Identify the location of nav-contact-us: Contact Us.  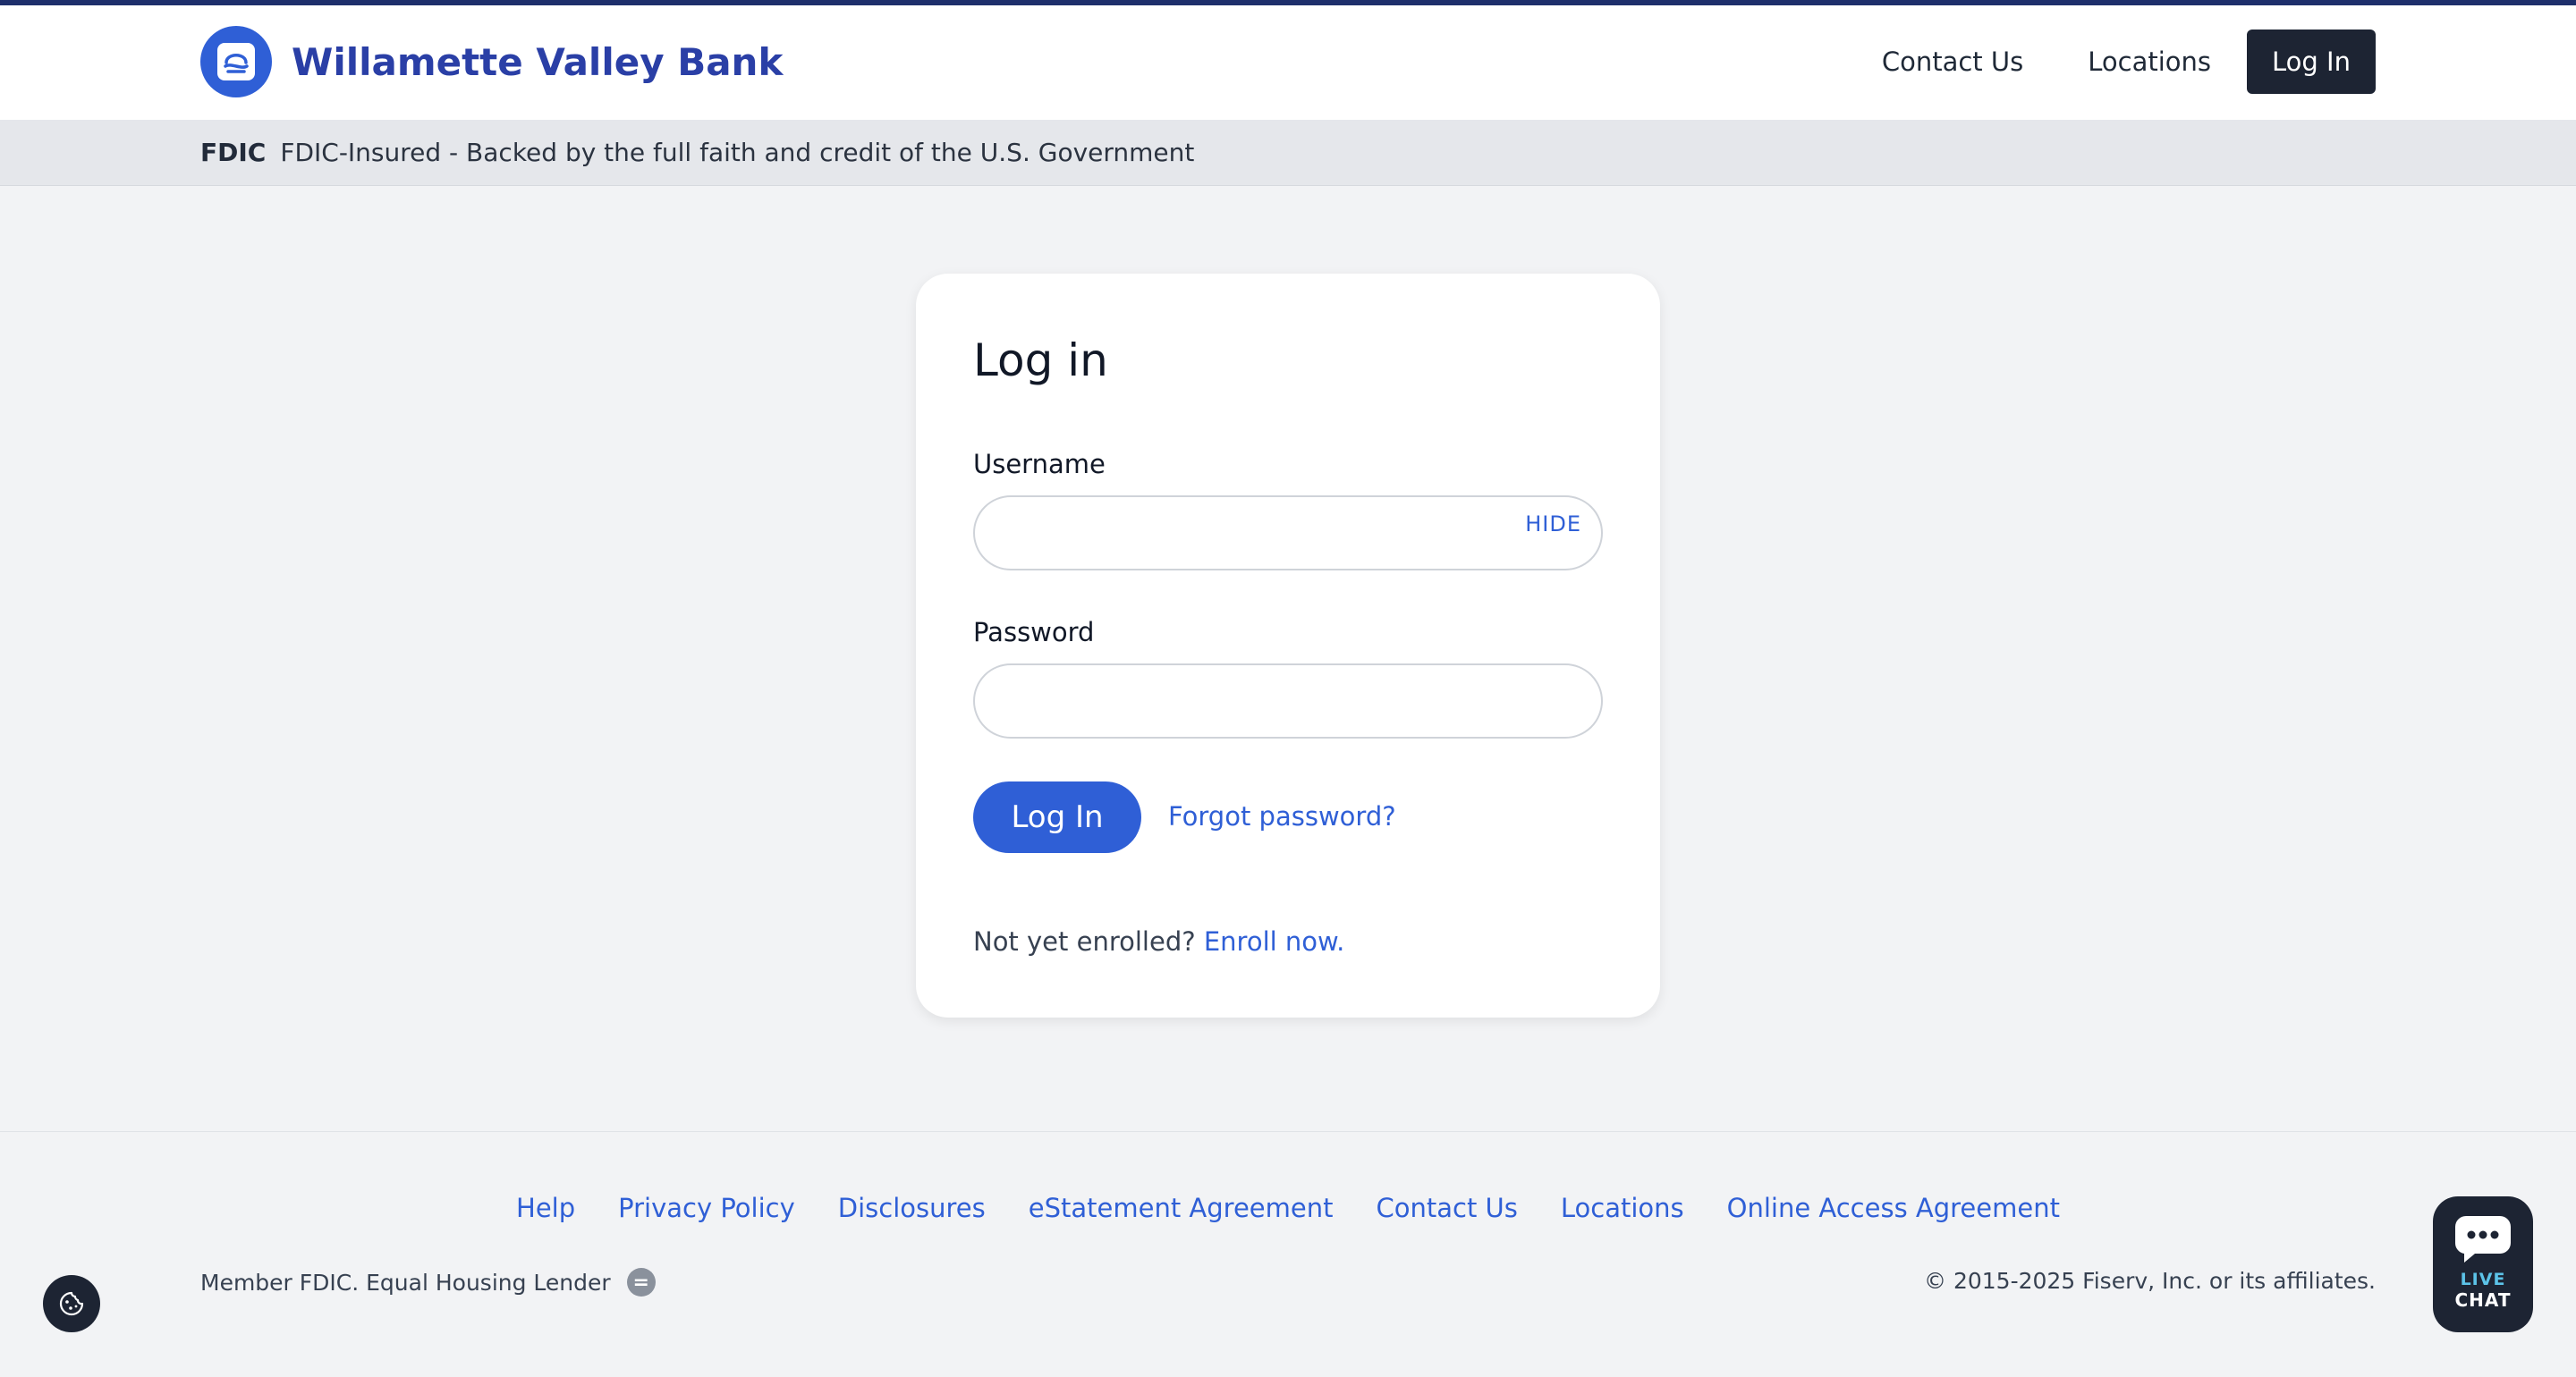
(1952, 61).